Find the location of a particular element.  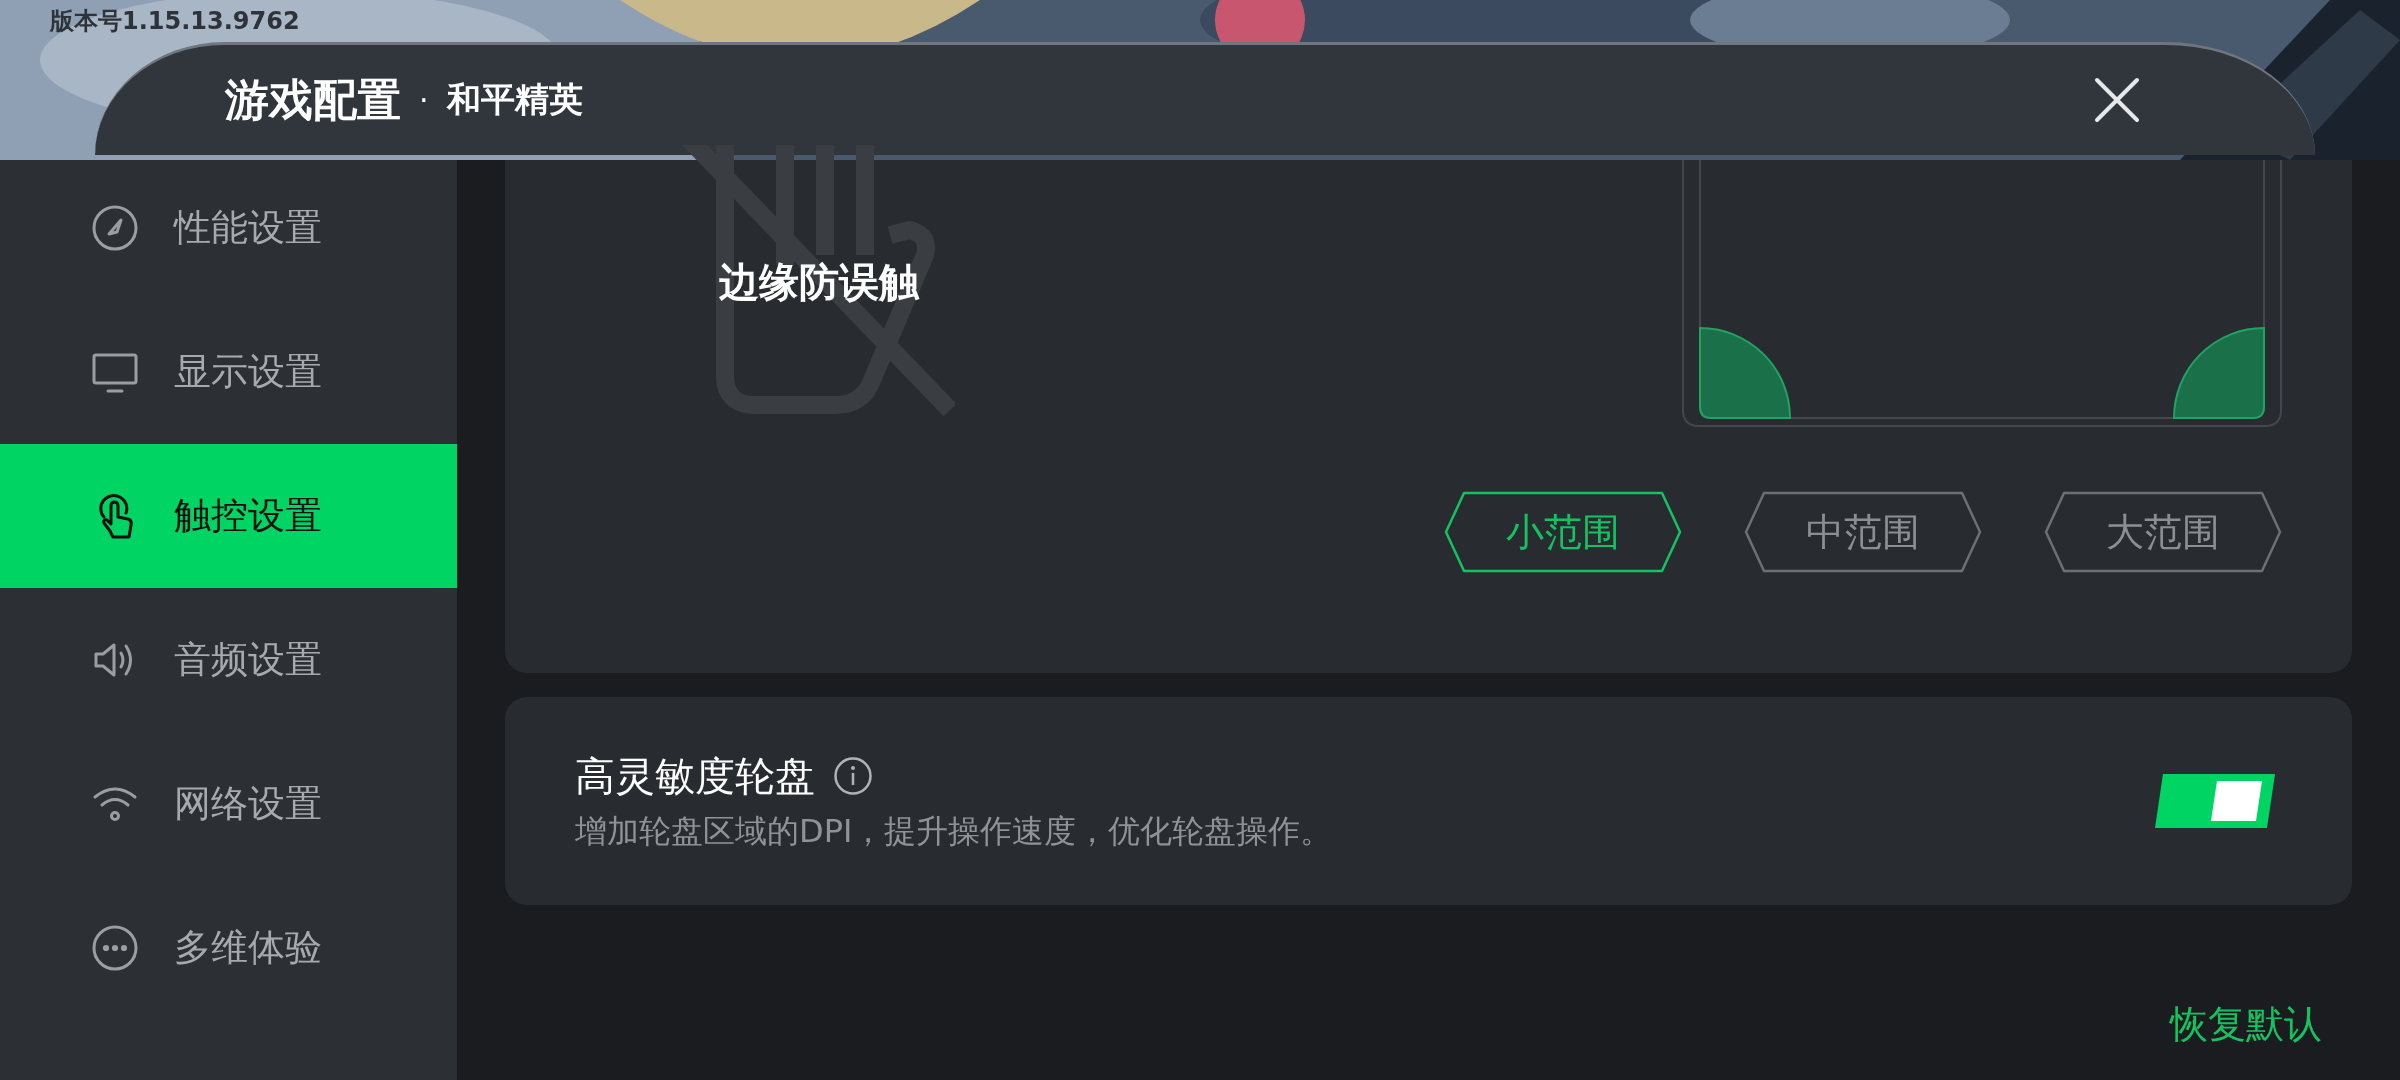

window-title: 游戏配置 is located at coordinates (313, 99).